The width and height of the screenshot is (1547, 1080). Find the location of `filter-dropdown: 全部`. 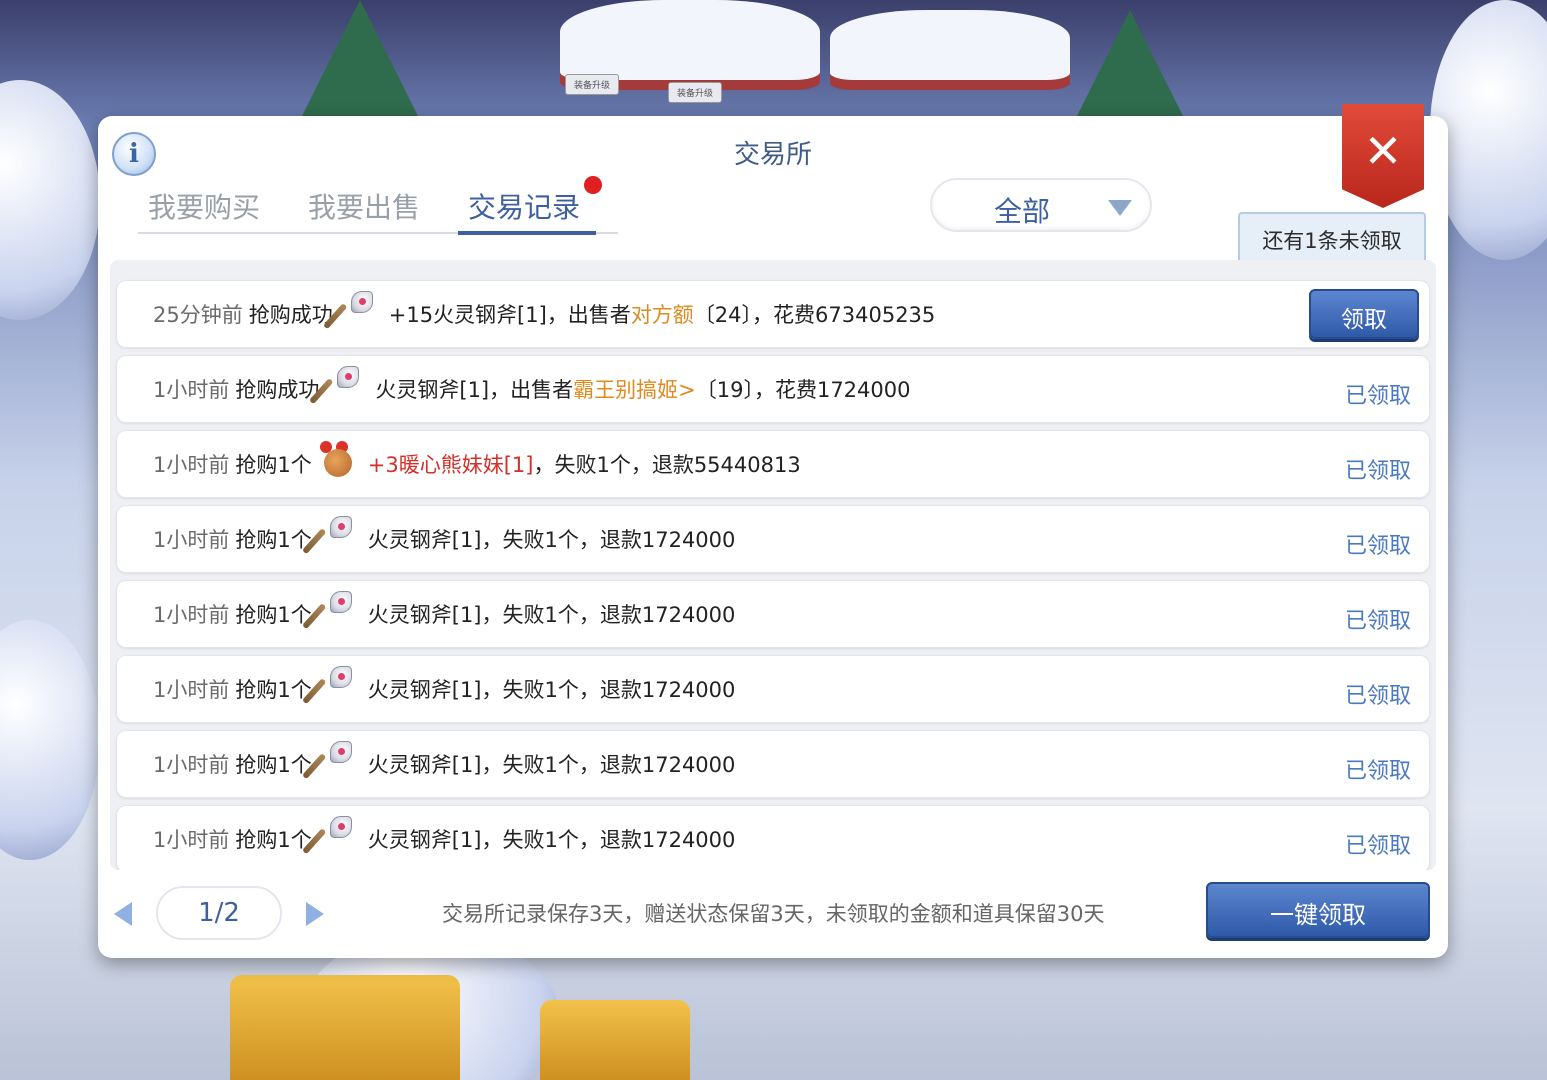

filter-dropdown: 全部 is located at coordinates (1041, 205).